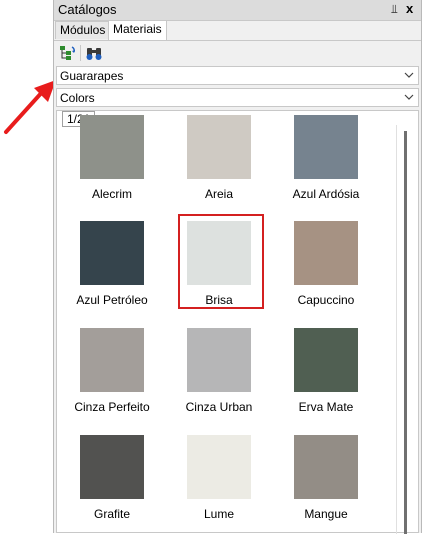 This screenshot has width=430, height=535. I want to click on material-label: Lume, so click(219, 514).